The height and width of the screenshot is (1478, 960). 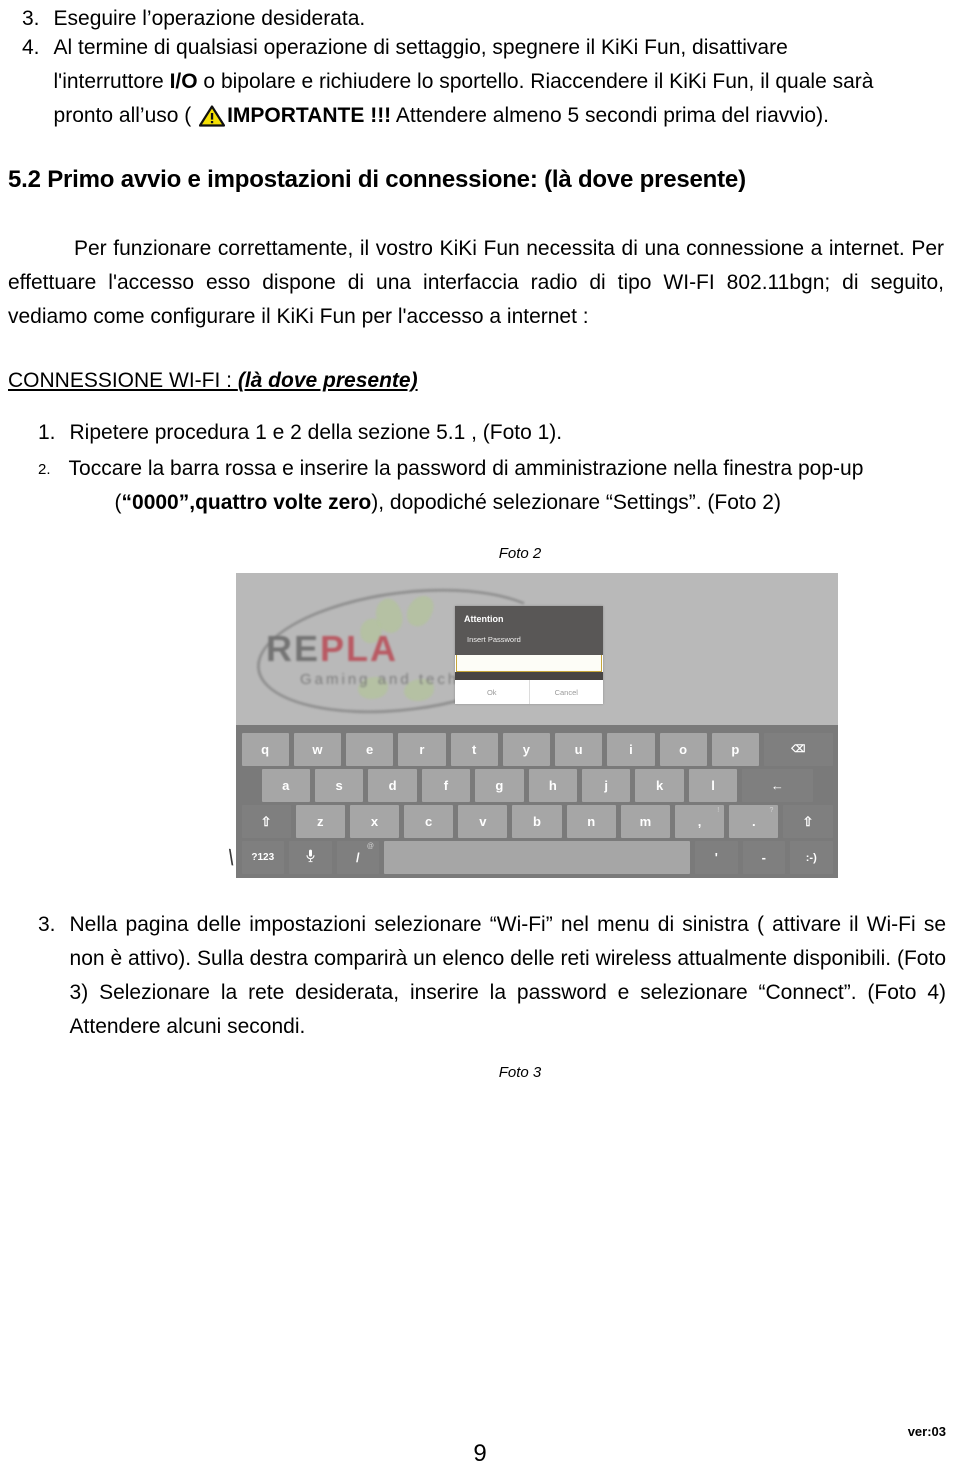 I want to click on key-comma: ,!, so click(x=700, y=821).